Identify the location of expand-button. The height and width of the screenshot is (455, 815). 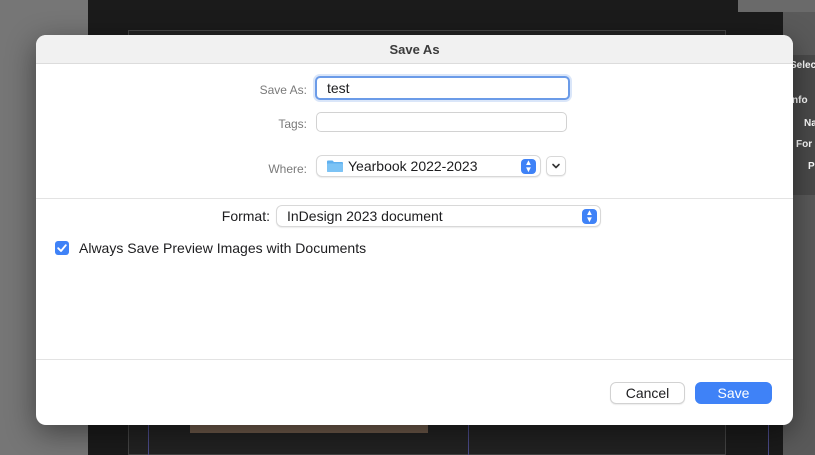
(556, 166).